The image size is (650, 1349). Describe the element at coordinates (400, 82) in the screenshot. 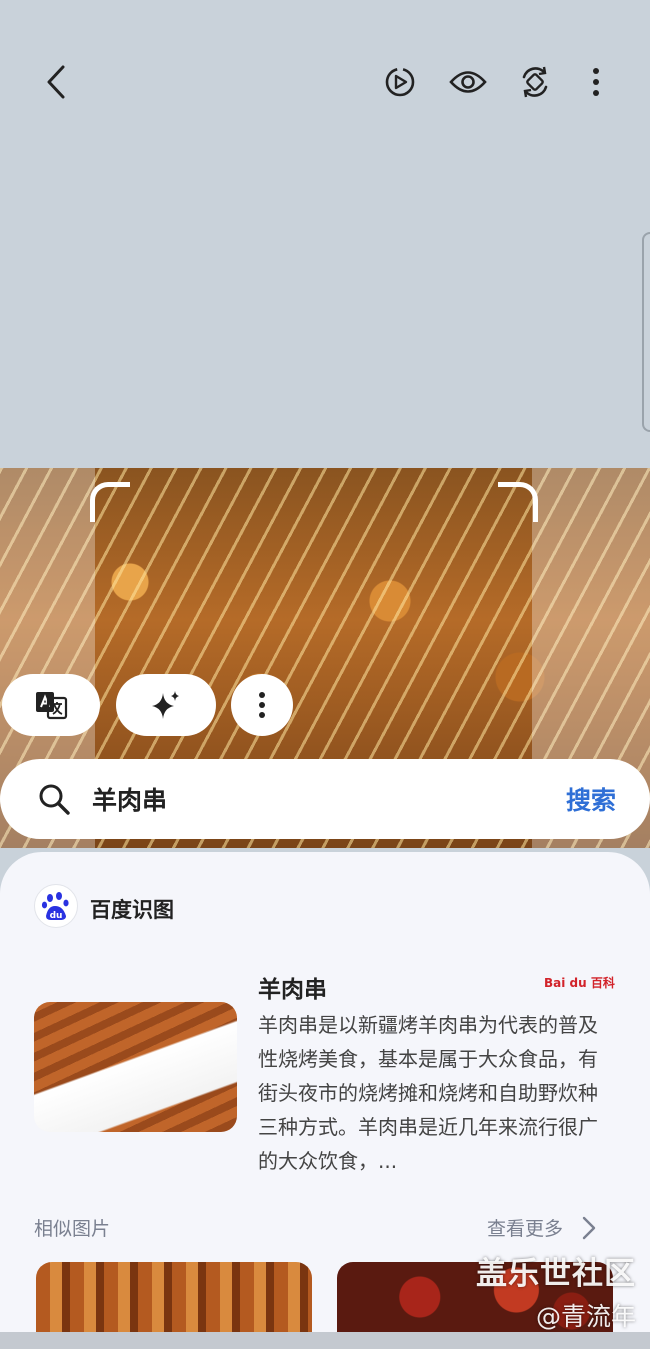

I see `motion-photo-icon` at that location.